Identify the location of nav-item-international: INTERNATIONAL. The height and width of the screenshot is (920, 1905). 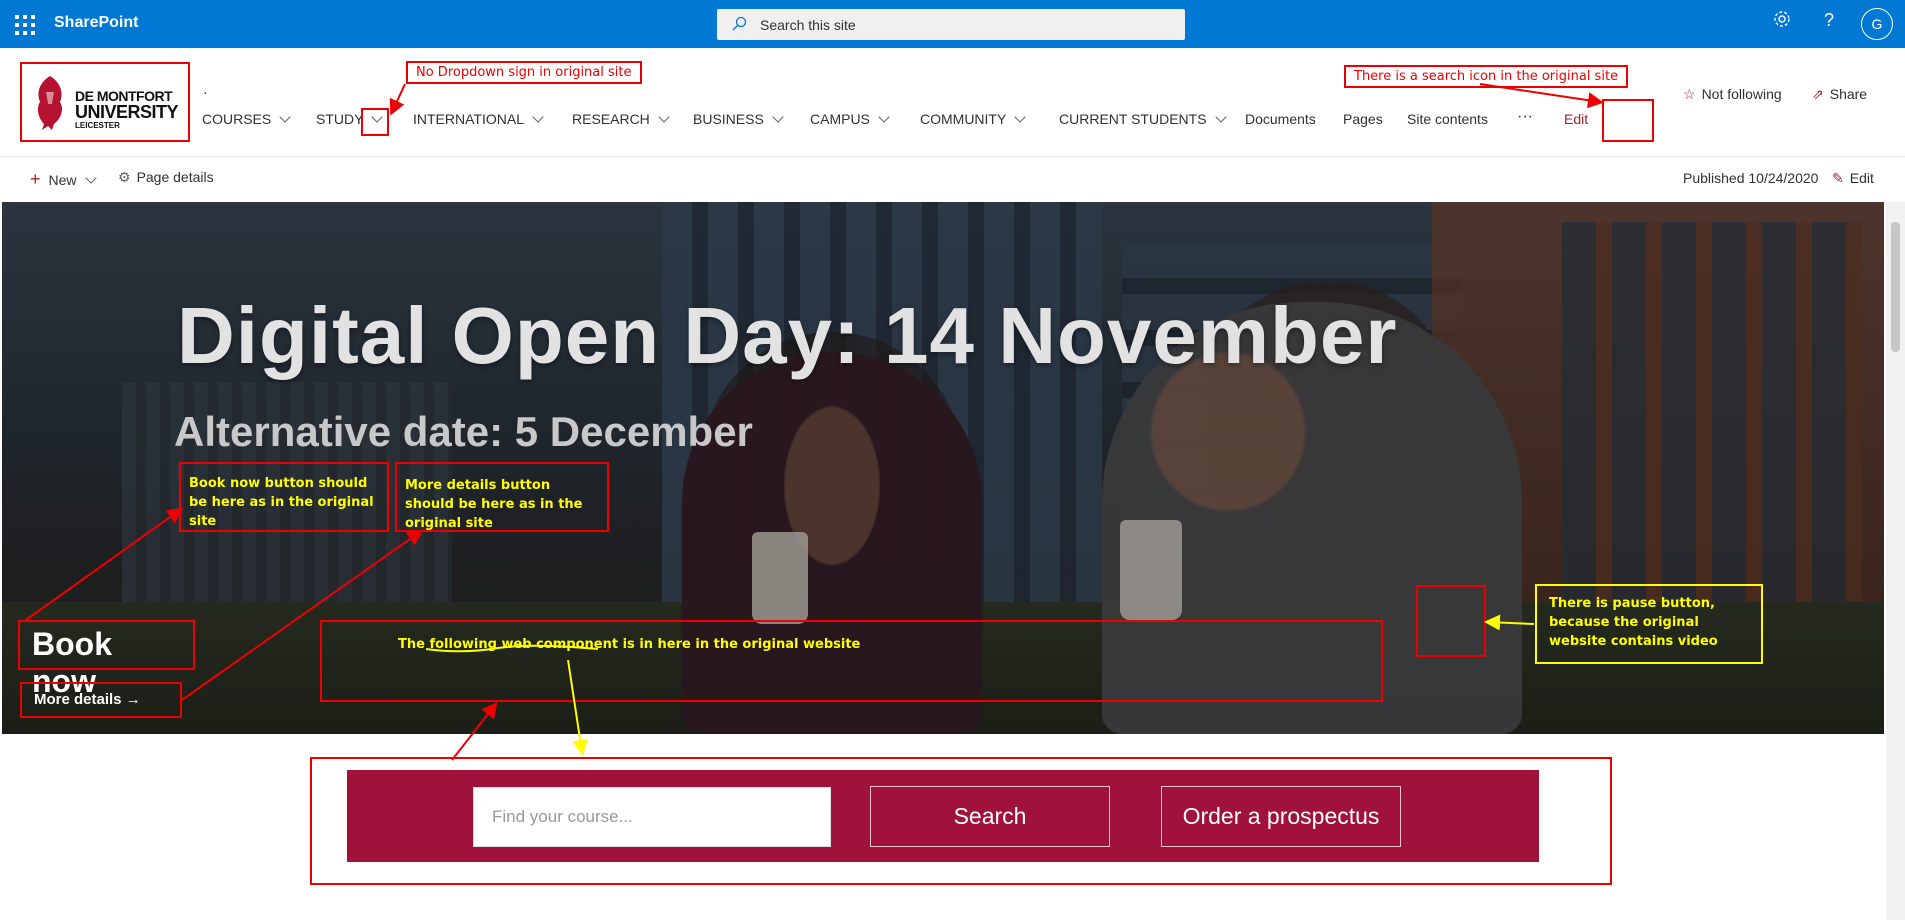
(478, 119).